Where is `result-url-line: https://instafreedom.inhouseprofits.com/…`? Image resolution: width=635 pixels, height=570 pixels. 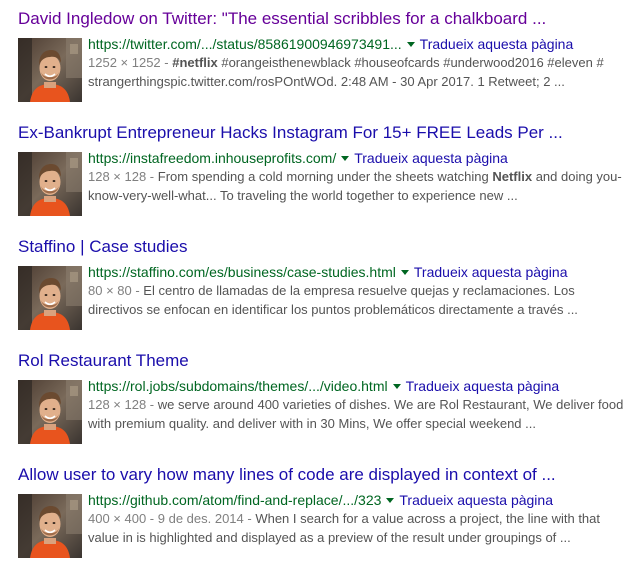
result-url-line: https://instafreedom.inhouseprofits.com/… is located at coordinates (298, 158).